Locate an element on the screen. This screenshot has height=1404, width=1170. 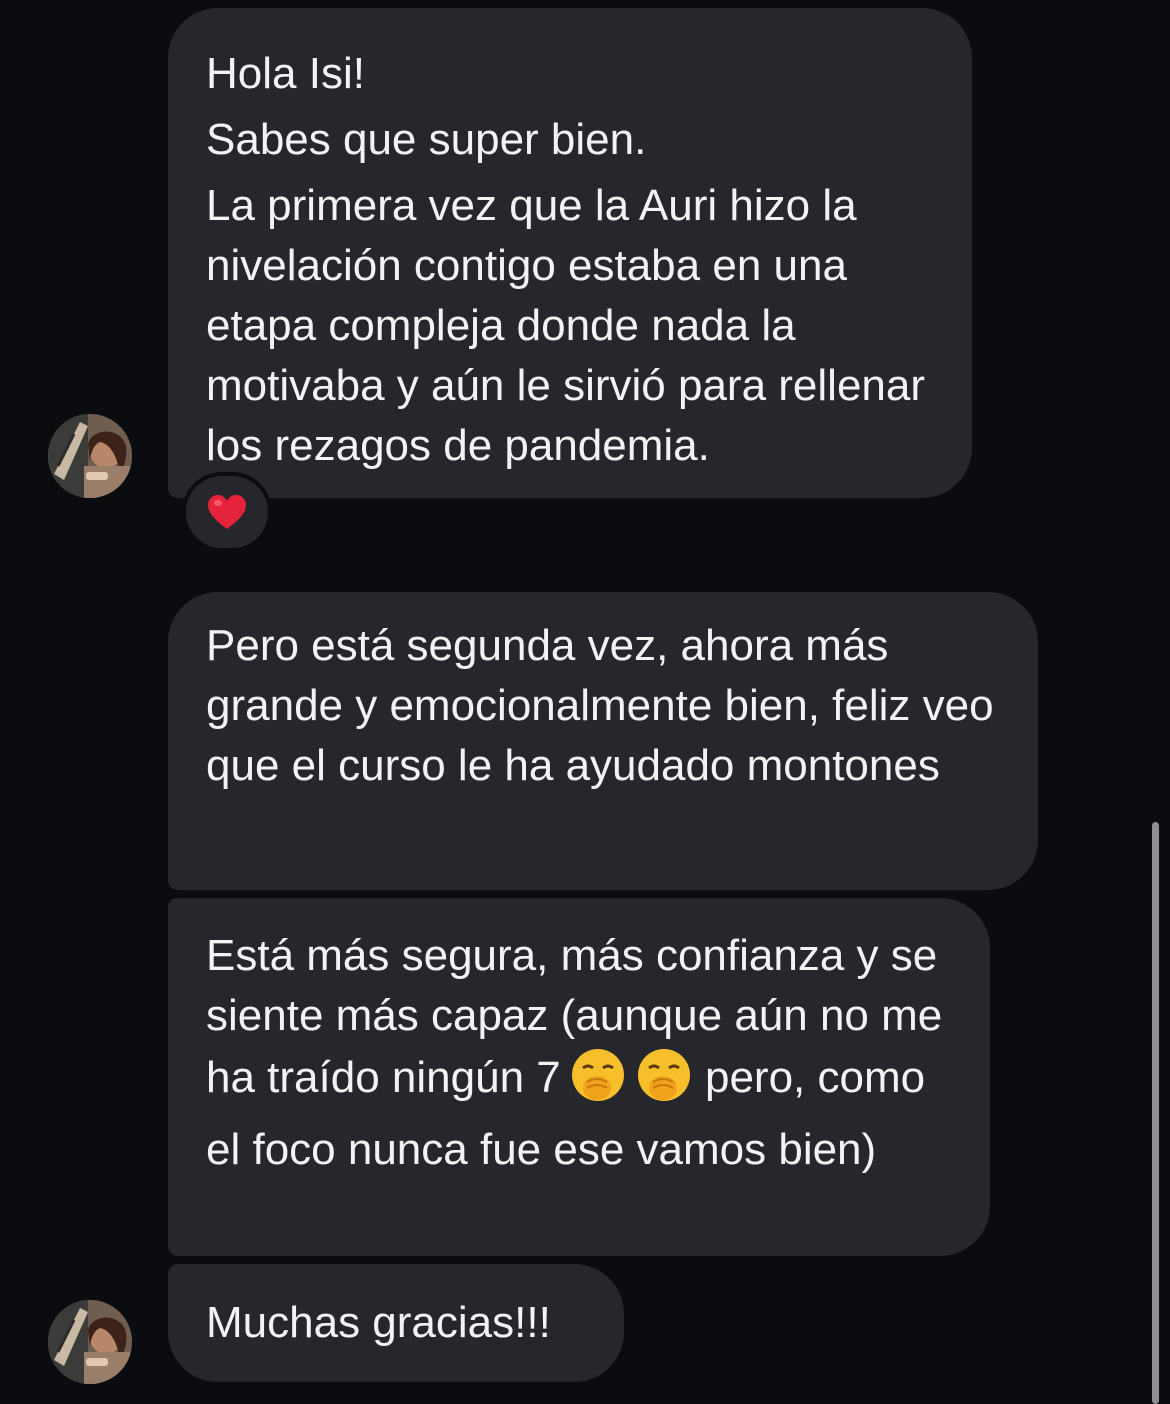
reaction-badge is located at coordinates (227, 512).